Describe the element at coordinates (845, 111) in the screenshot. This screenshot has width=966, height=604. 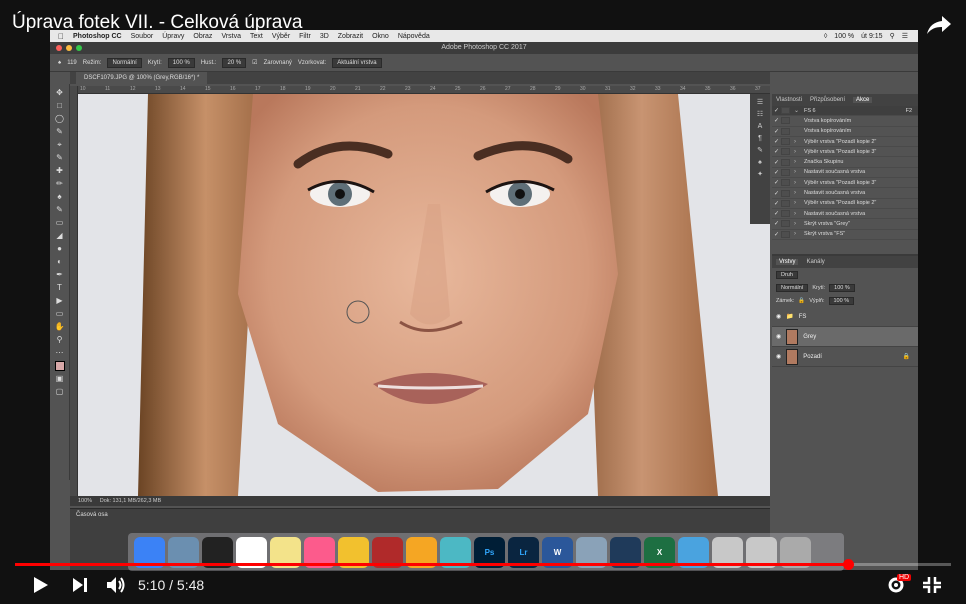
I see `action-row: ✓ ⌄ FS 6 F2` at that location.